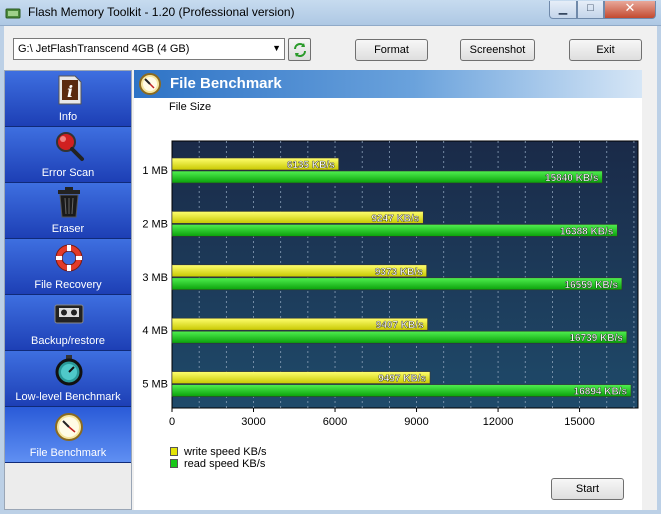 This screenshot has height=514, width=661. I want to click on sidebar-item-low-level-benchmark: Low-level Benchmark, so click(68, 379).